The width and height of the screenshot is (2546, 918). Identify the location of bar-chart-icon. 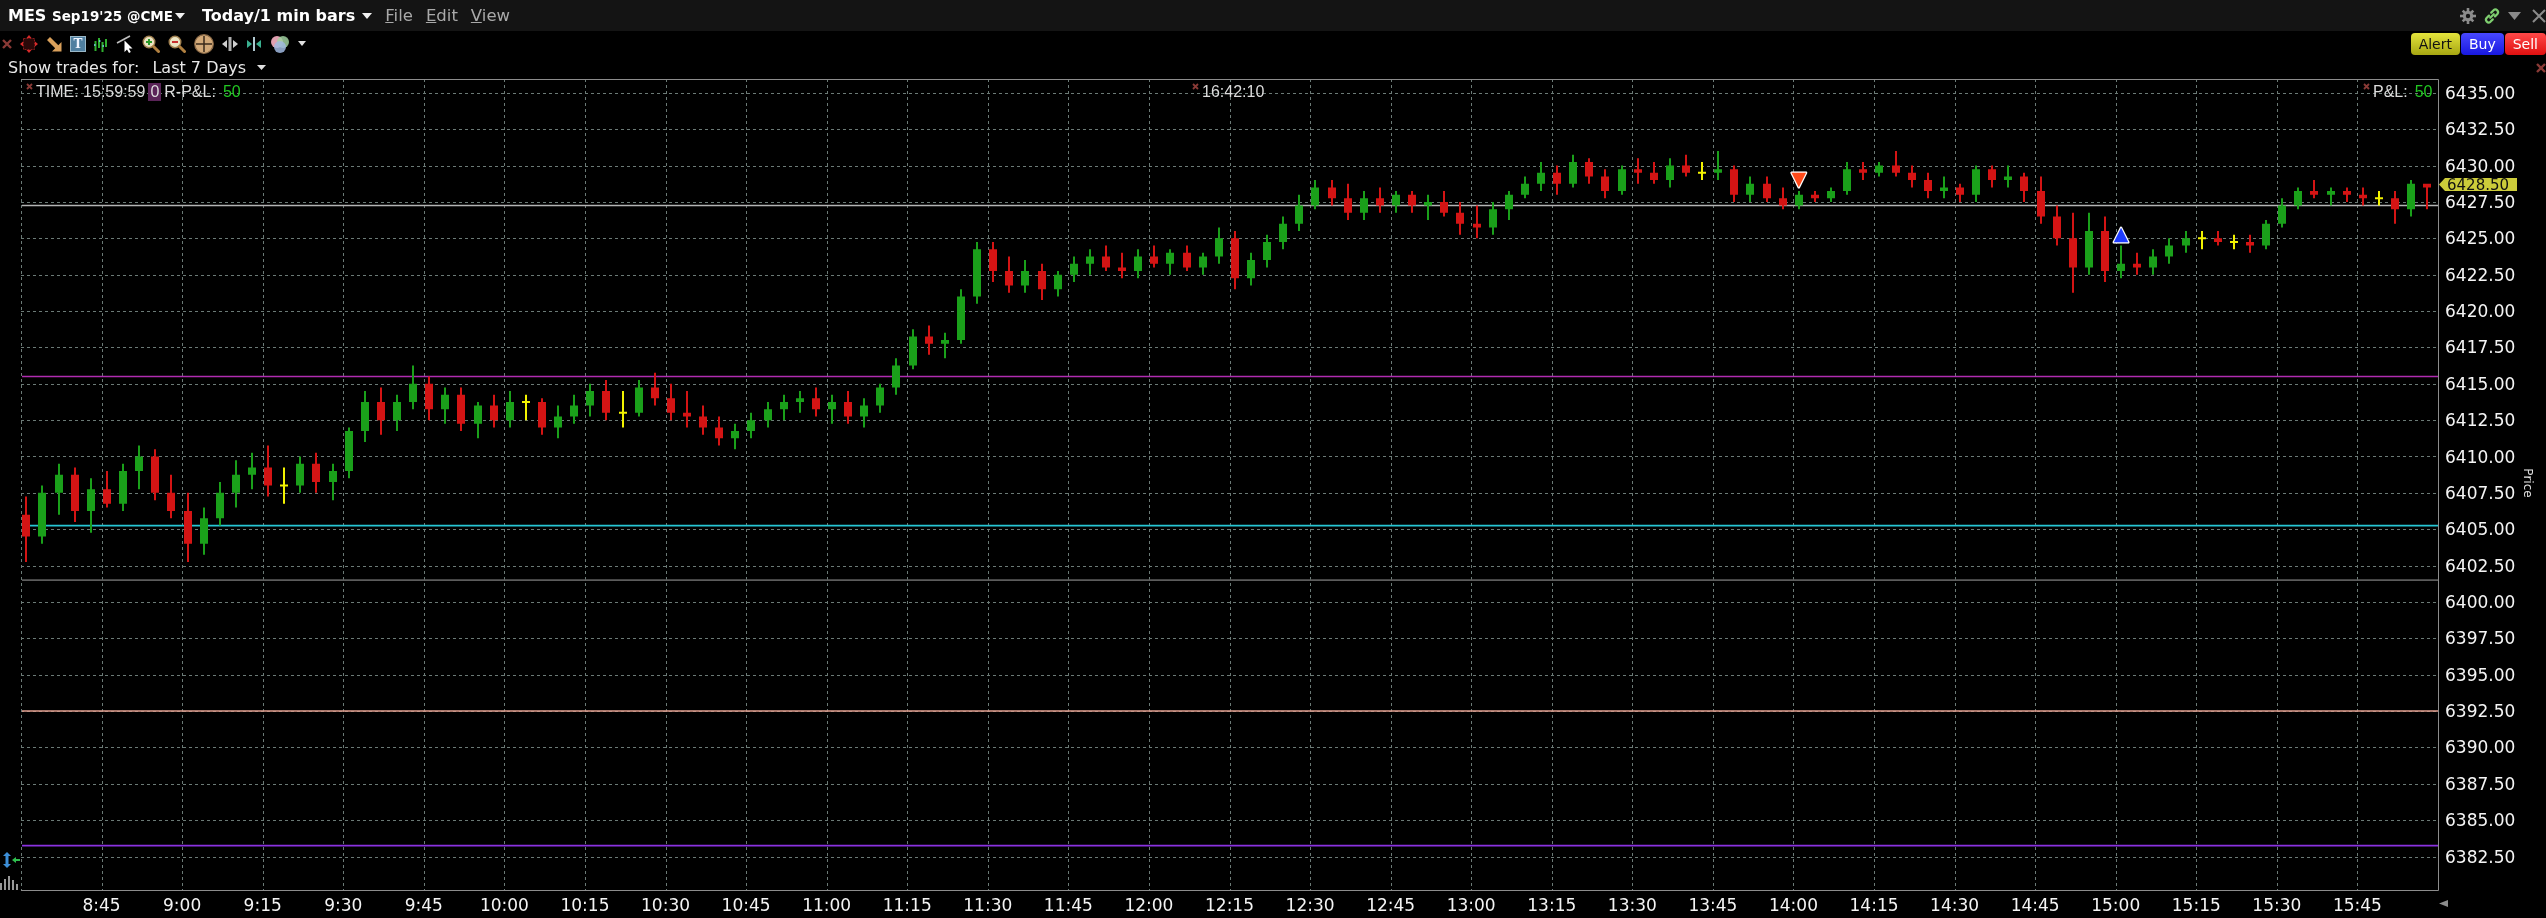
(101, 43).